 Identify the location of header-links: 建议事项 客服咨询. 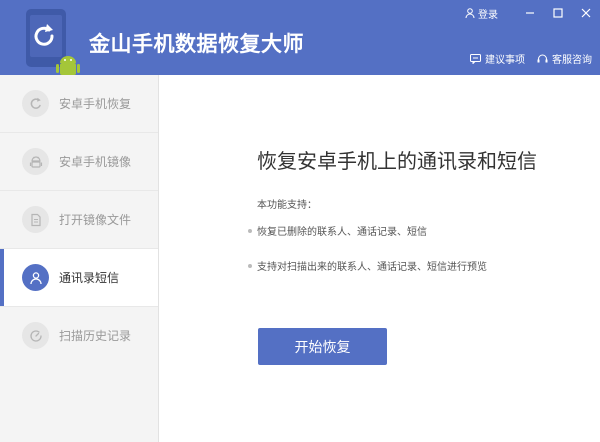
(525, 58).